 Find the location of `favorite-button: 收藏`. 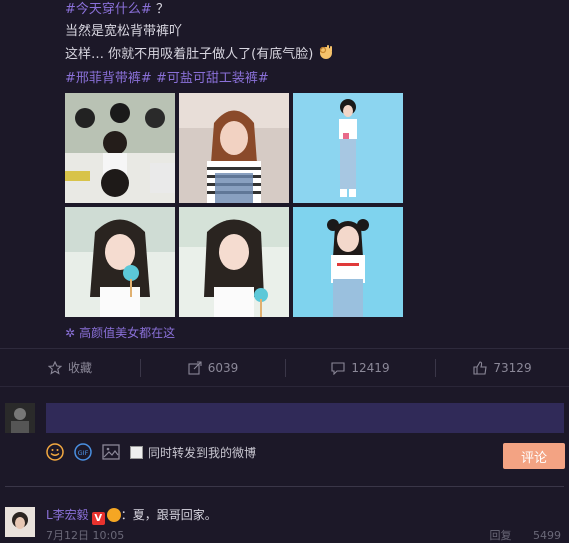

favorite-button: 收藏 is located at coordinates (70, 367).